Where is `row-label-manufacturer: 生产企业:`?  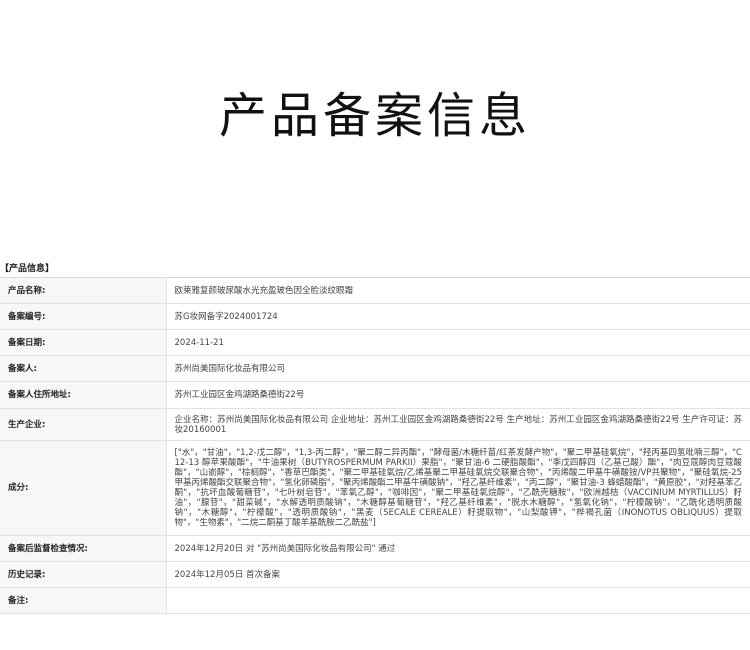
row-label-manufacturer: 生产企业: is located at coordinates (83, 424).